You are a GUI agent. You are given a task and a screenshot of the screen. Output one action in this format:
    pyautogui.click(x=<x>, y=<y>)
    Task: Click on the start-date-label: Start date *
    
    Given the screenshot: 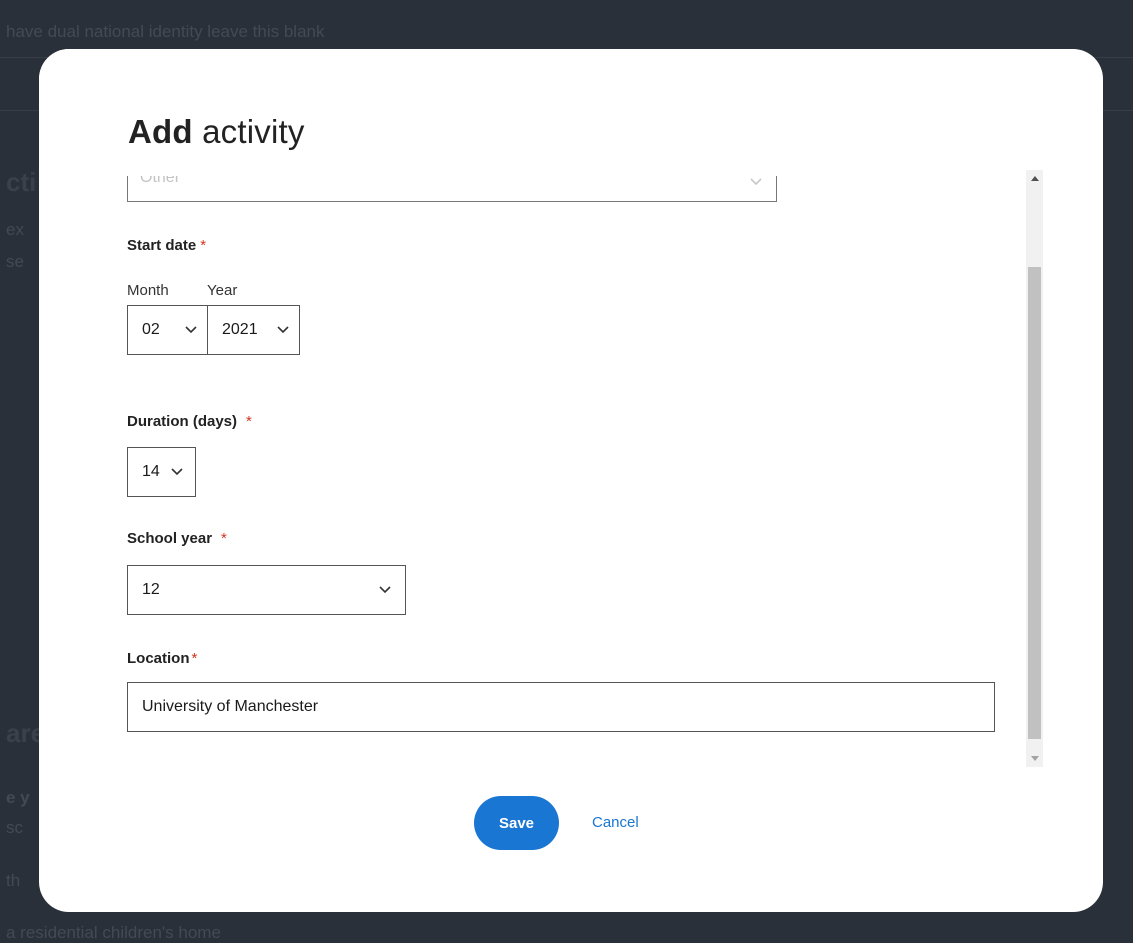 What is the action you would take?
    pyautogui.click(x=166, y=245)
    